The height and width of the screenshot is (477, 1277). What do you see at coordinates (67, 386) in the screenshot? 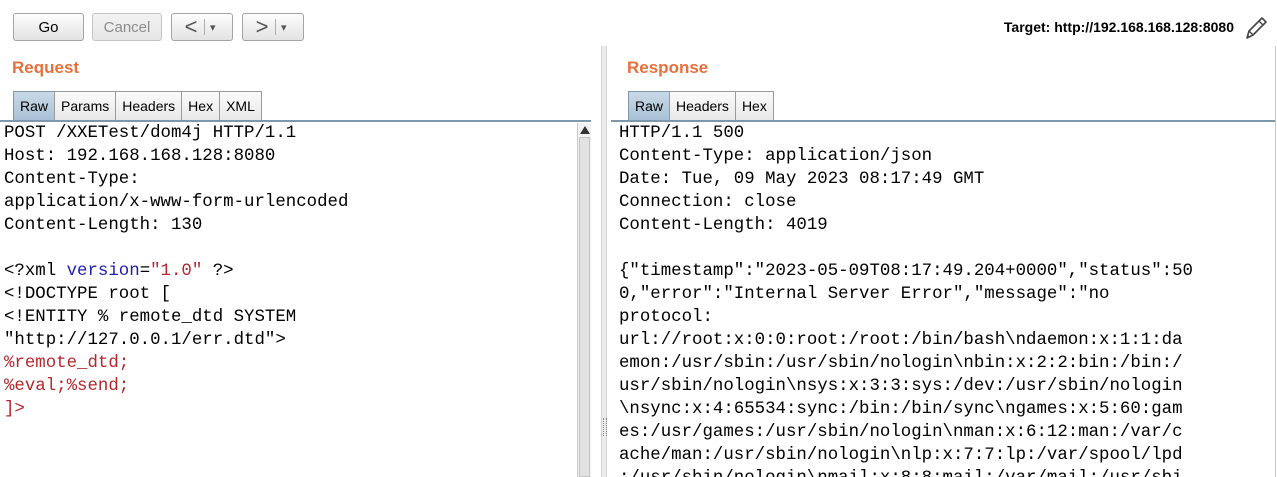
I see `code-token: %eval;%send;` at bounding box center [67, 386].